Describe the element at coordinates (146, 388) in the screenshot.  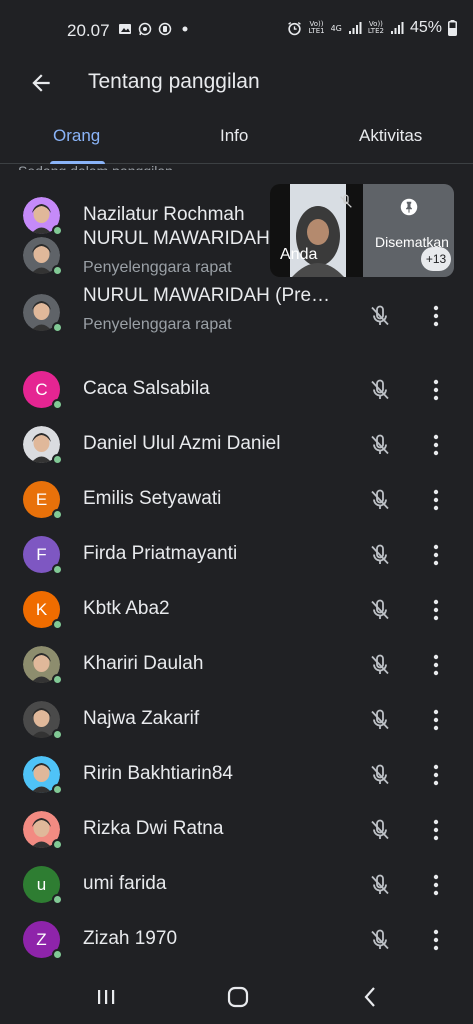
I see `participant-name: Caca Salsabila` at that location.